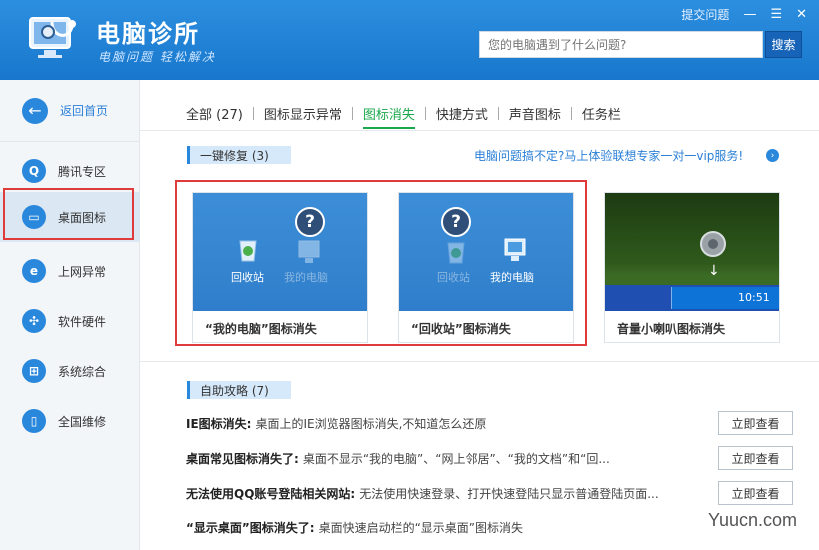  Describe the element at coordinates (462, 113) in the screenshot. I see `tab-shortcuts: 快捷方式` at that location.